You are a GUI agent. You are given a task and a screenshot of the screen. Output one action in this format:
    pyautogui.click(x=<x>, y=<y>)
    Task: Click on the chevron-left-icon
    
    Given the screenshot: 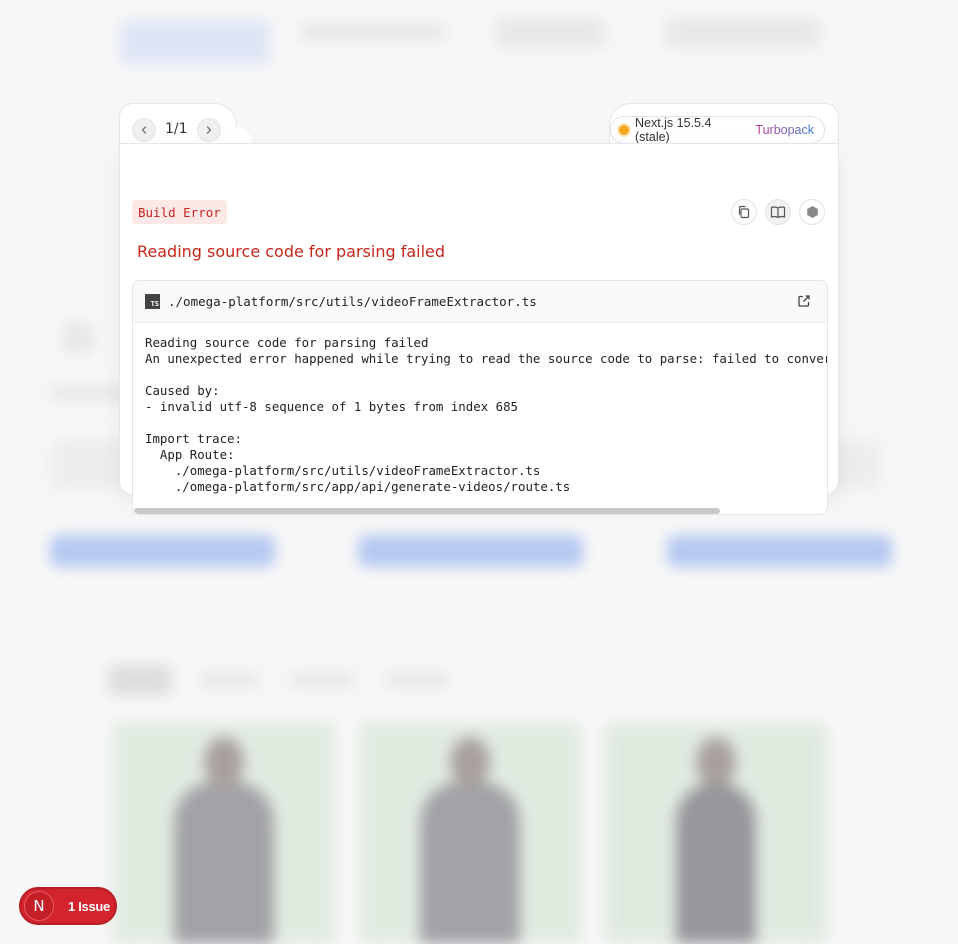 What is the action you would take?
    pyautogui.click(x=144, y=130)
    